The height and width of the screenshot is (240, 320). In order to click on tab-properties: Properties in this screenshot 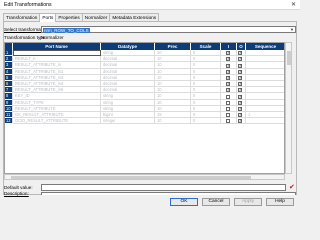, I will do `click(69, 17)`.